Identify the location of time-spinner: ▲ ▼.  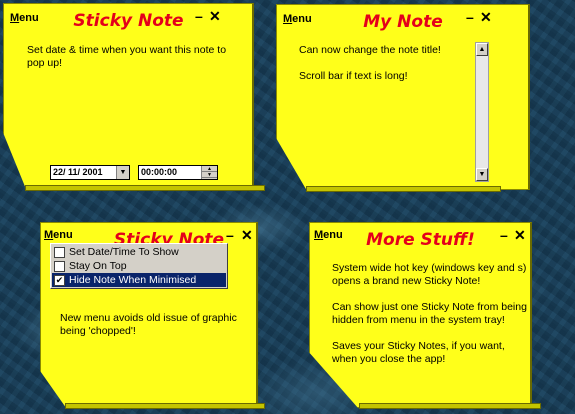
(209, 172).